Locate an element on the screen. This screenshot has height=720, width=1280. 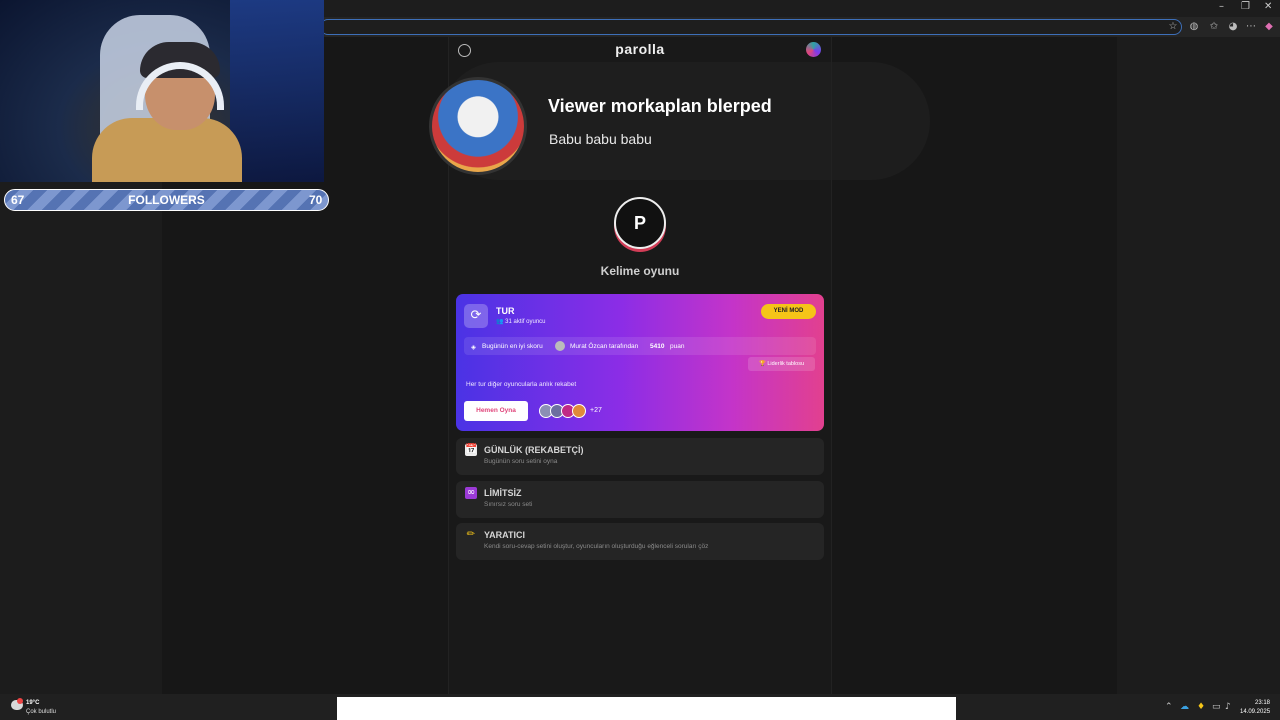
leaderboard-button: 🏆 Liderlik tablosu is located at coordinates (781, 364).